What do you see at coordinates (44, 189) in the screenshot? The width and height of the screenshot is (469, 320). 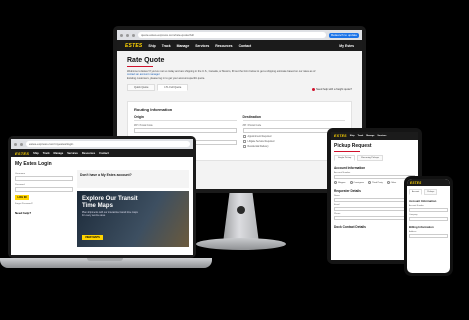 I see `password-input` at bounding box center [44, 189].